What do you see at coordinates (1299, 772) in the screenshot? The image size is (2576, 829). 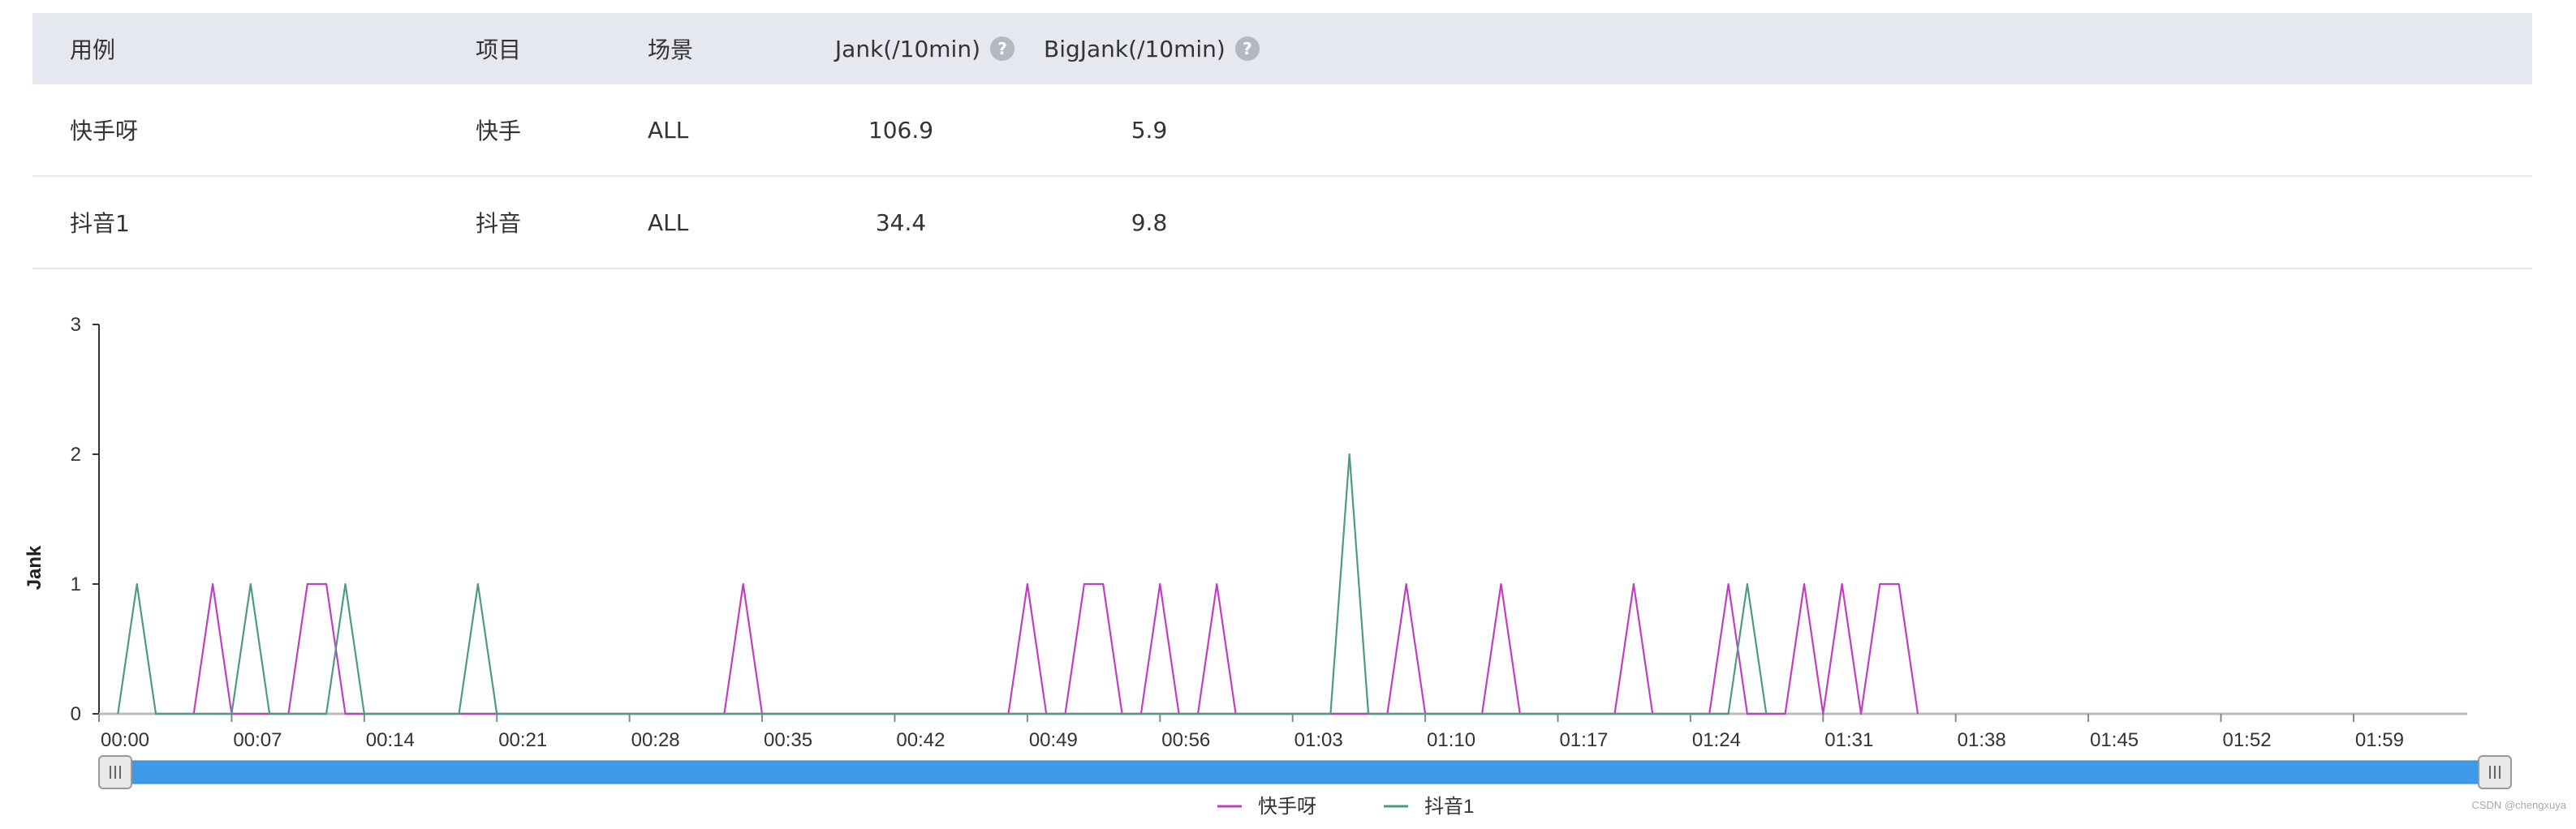 I see `zoom-slider-track` at bounding box center [1299, 772].